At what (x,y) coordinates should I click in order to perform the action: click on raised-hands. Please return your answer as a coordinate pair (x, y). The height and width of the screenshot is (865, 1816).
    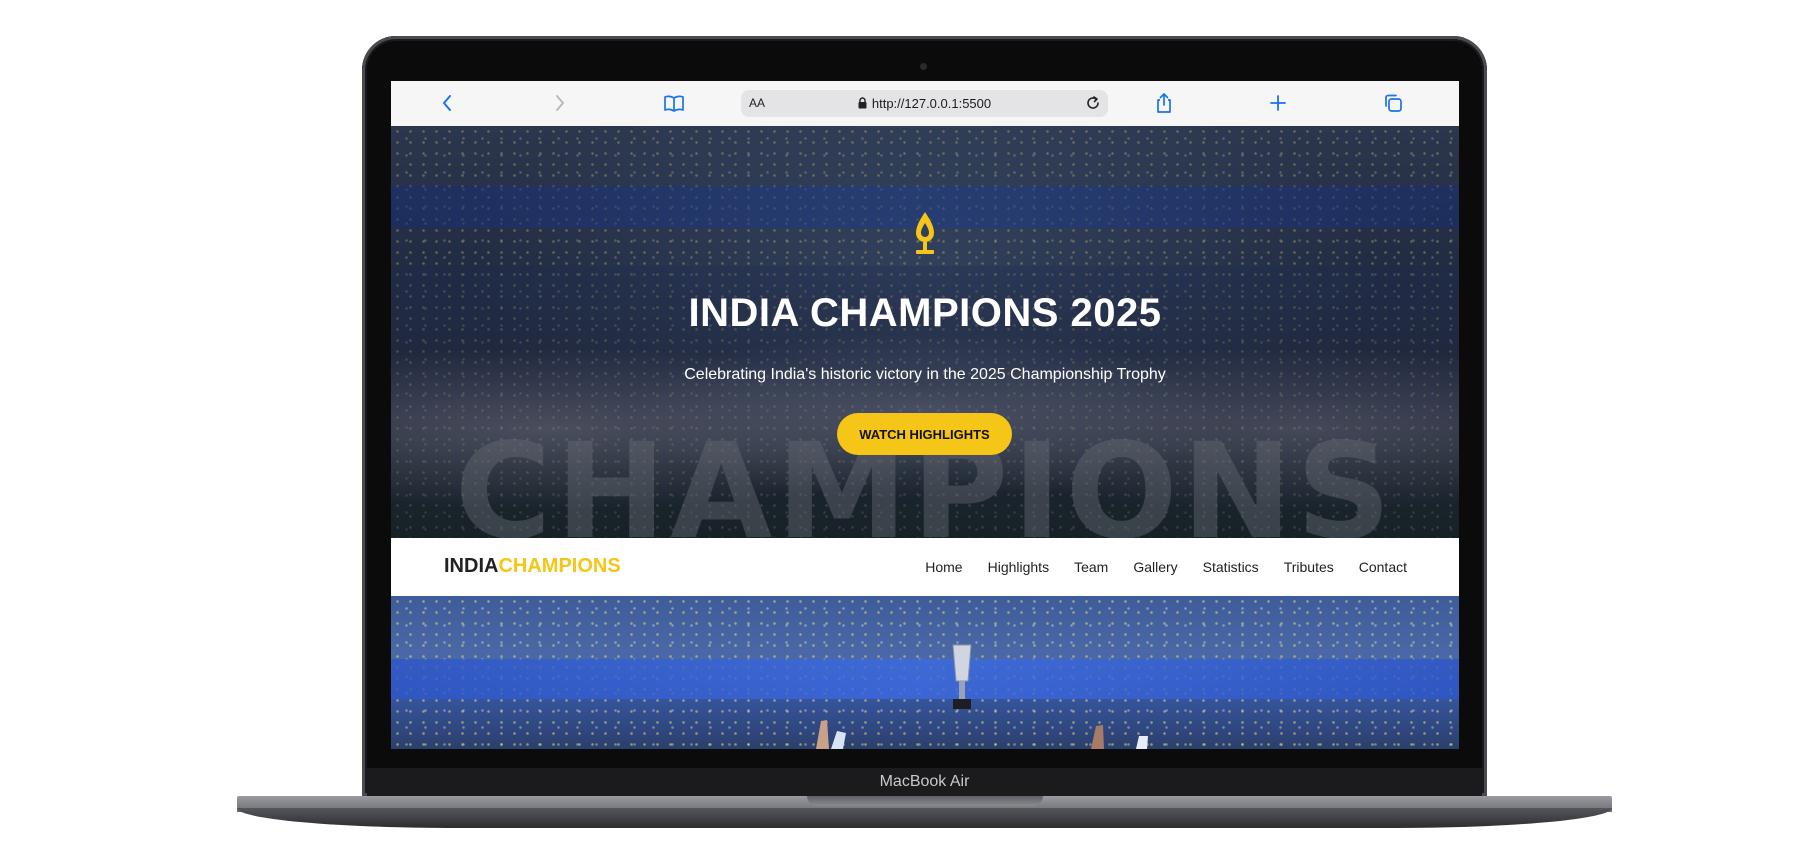
    Looking at the image, I should click on (925, 727).